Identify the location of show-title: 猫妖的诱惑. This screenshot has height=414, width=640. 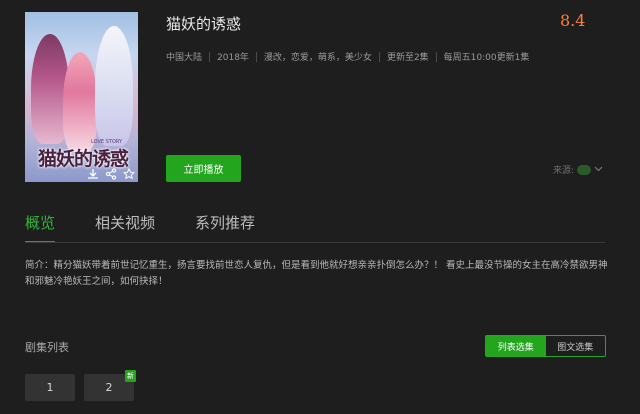
(204, 24).